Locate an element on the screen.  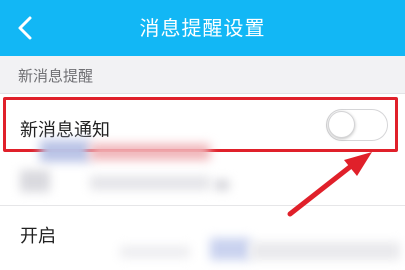
section-header: 新消息提醒 is located at coordinates (202, 75).